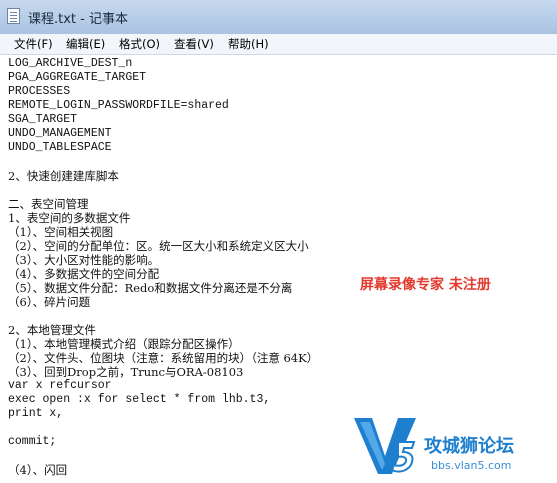 The height and width of the screenshot is (483, 557). Describe the element at coordinates (52, 330) in the screenshot. I see `text-line: 2、本地管理文件` at that location.